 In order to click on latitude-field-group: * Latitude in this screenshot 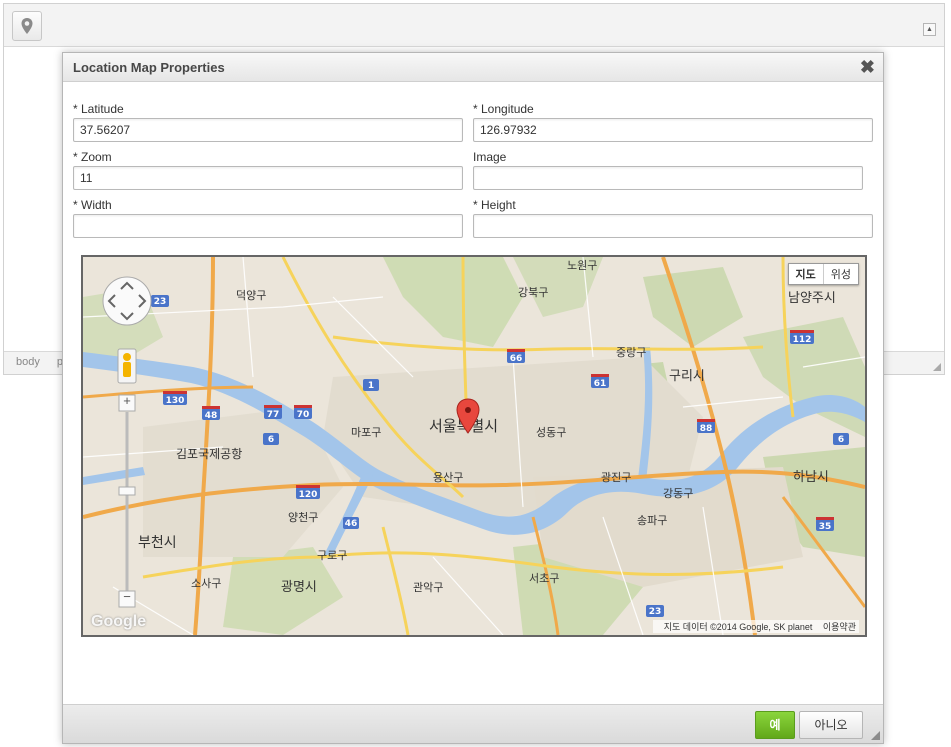, I will do `click(268, 122)`.